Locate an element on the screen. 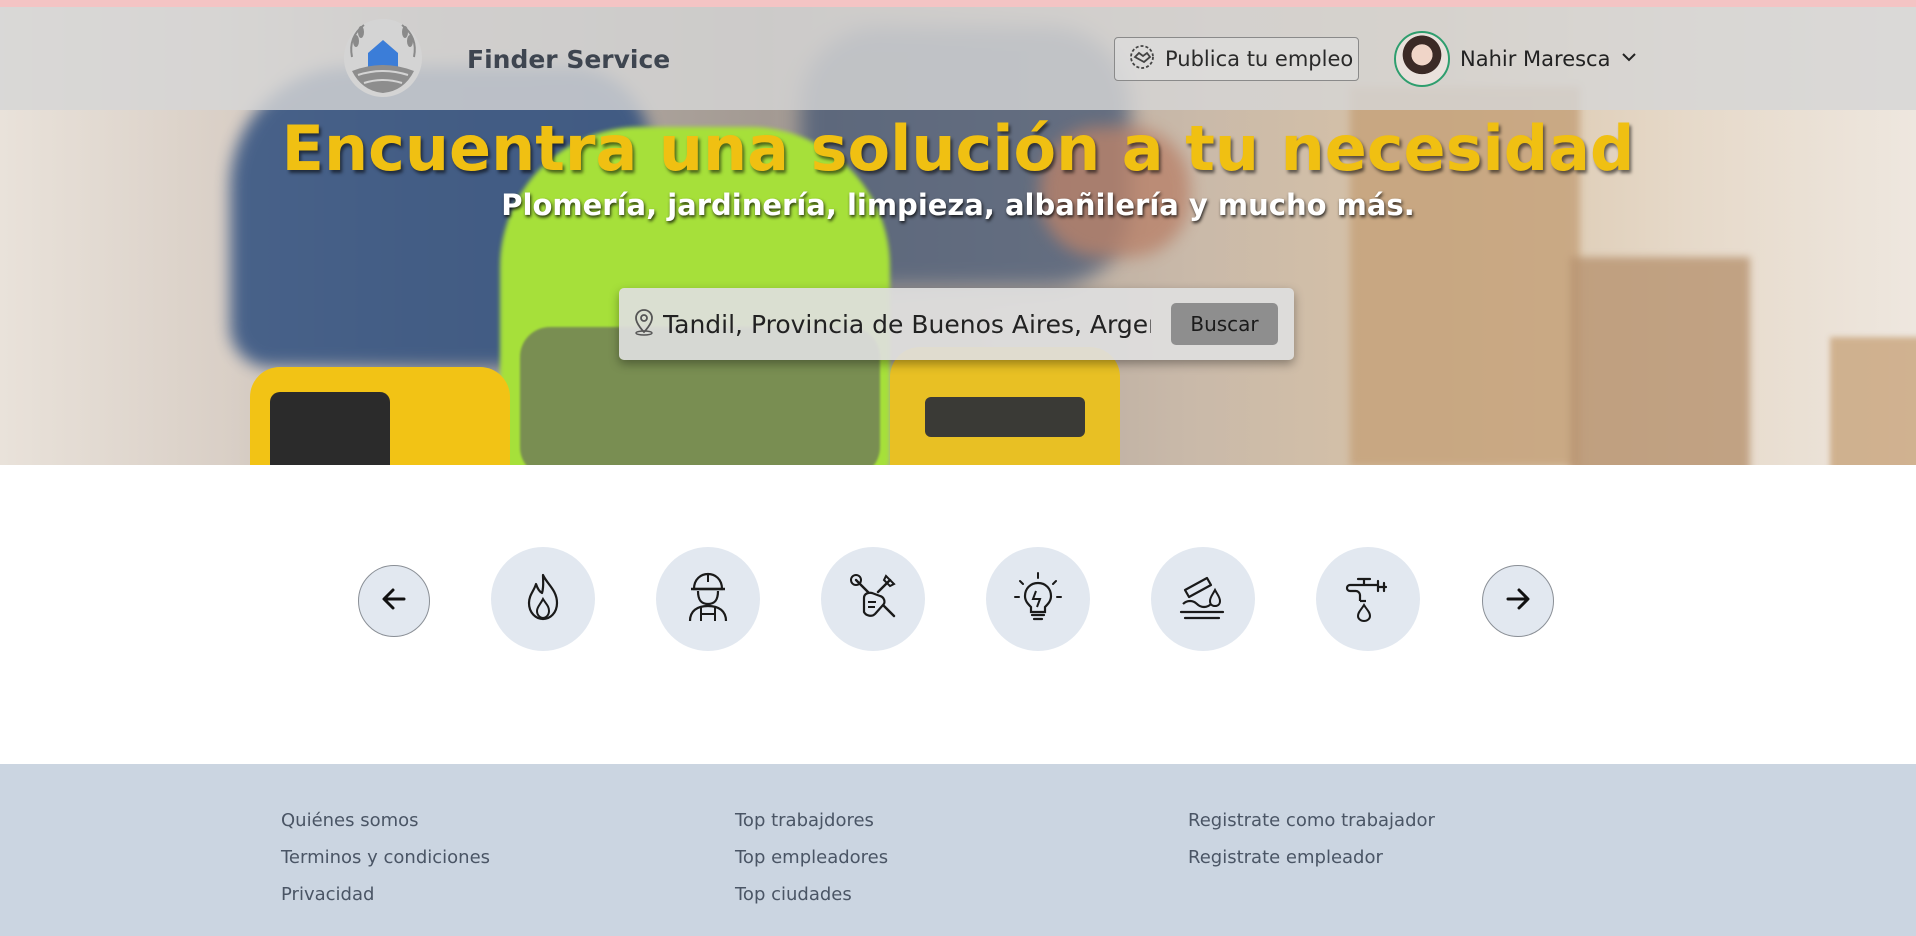 This screenshot has height=936, width=1916. top-accent-strip is located at coordinates (958, 3).